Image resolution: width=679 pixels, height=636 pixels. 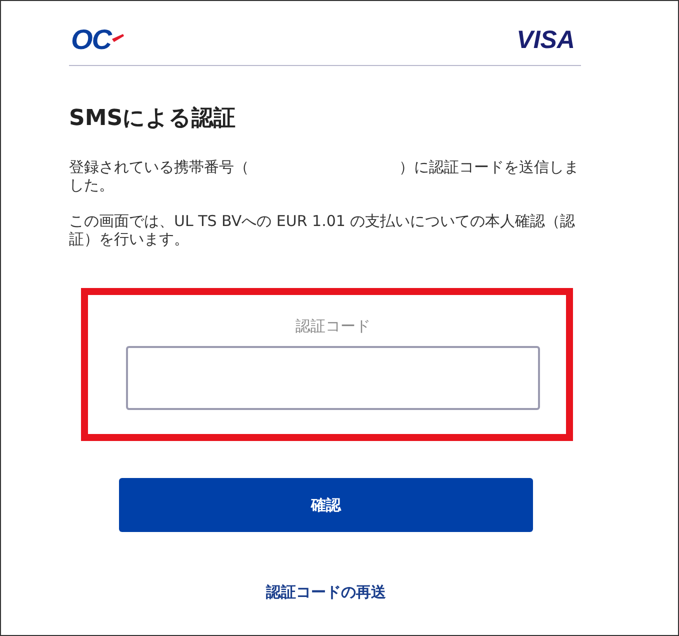 What do you see at coordinates (333, 327) in the screenshot?
I see `field-label: 認証コード` at bounding box center [333, 327].